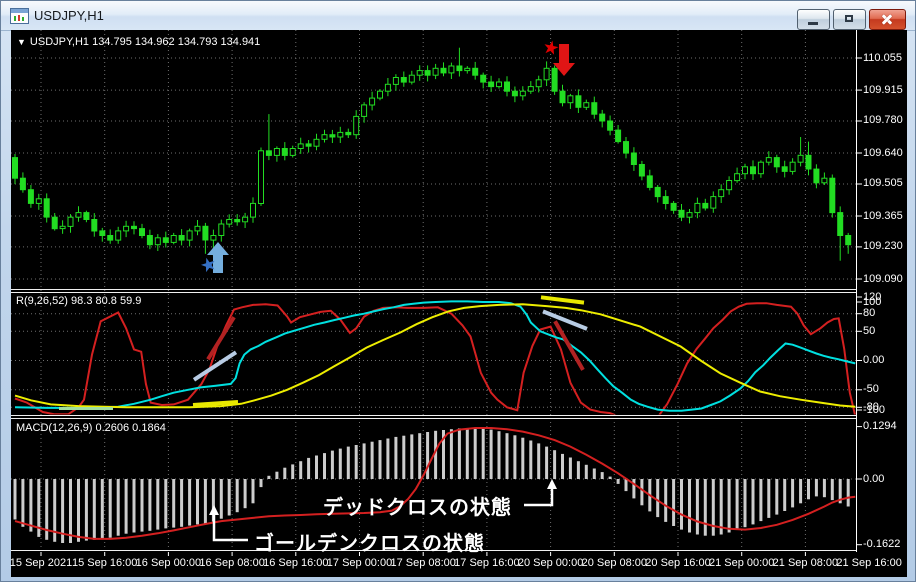  What do you see at coordinates (79, 301) in the screenshot?
I see `rci-indicator-label: R(9,26,52) 98.3 80.8 59.9` at bounding box center [79, 301].